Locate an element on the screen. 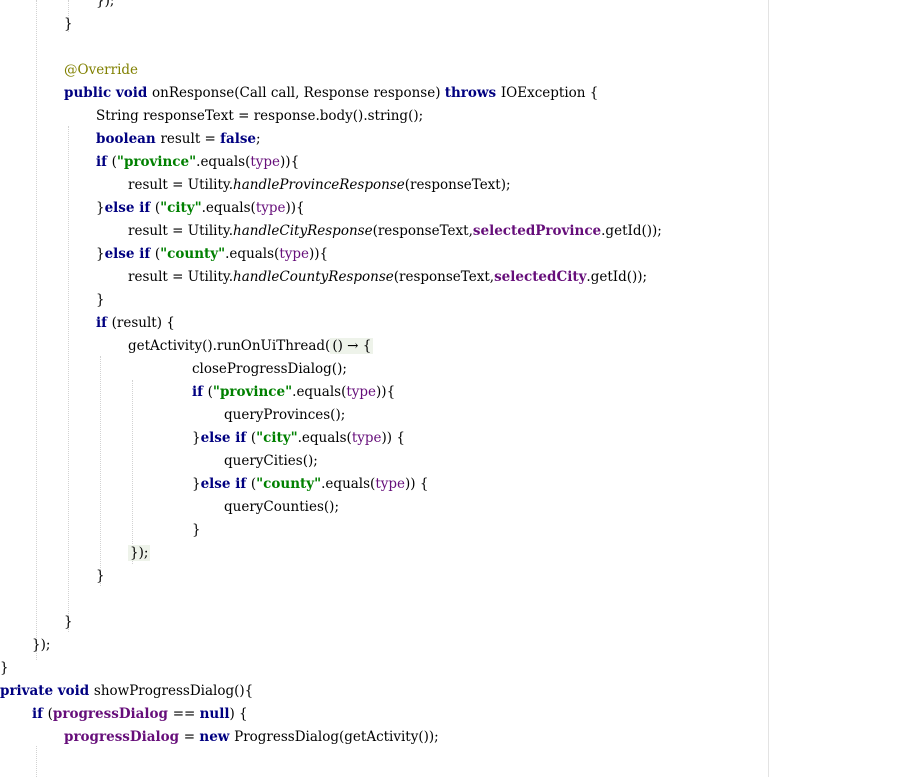  code-line: if (result) { is located at coordinates (135, 323).